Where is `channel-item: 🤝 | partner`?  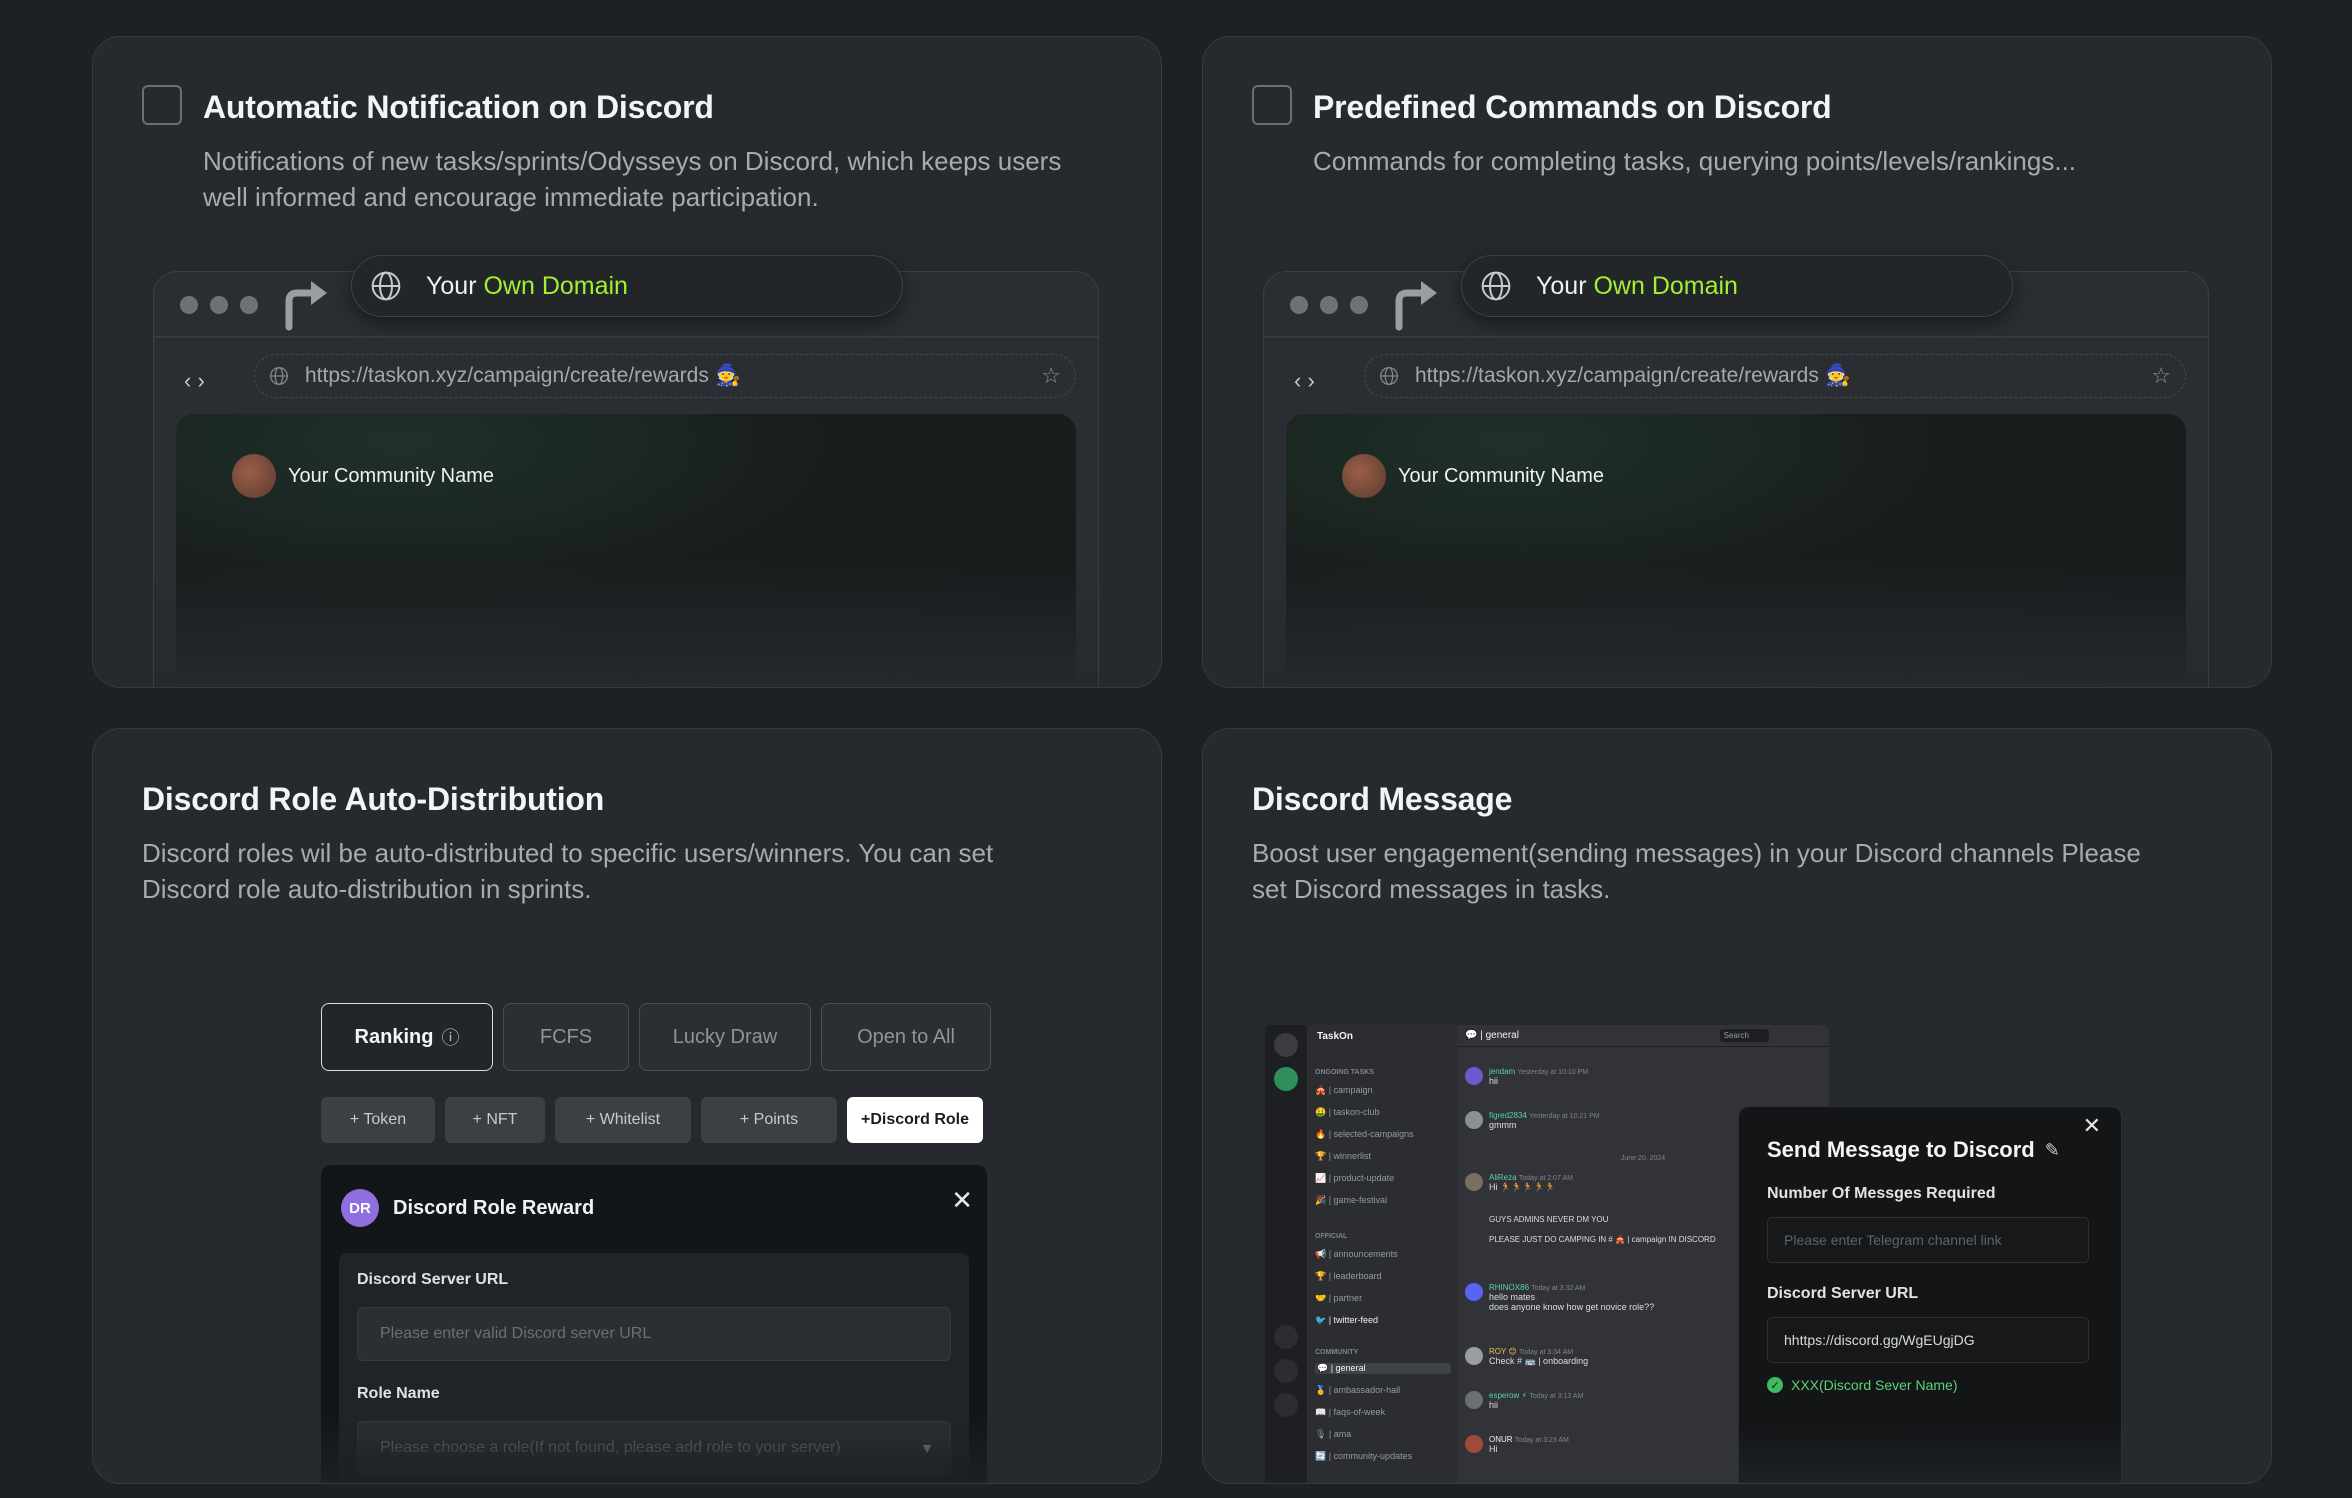
channel-item: 🤝 | partner is located at coordinates (1338, 1298).